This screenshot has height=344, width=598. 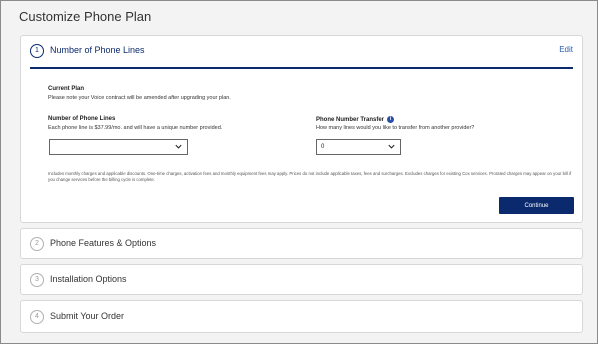 I want to click on step-installation-options: 3 Installation Options, so click(x=301, y=279).